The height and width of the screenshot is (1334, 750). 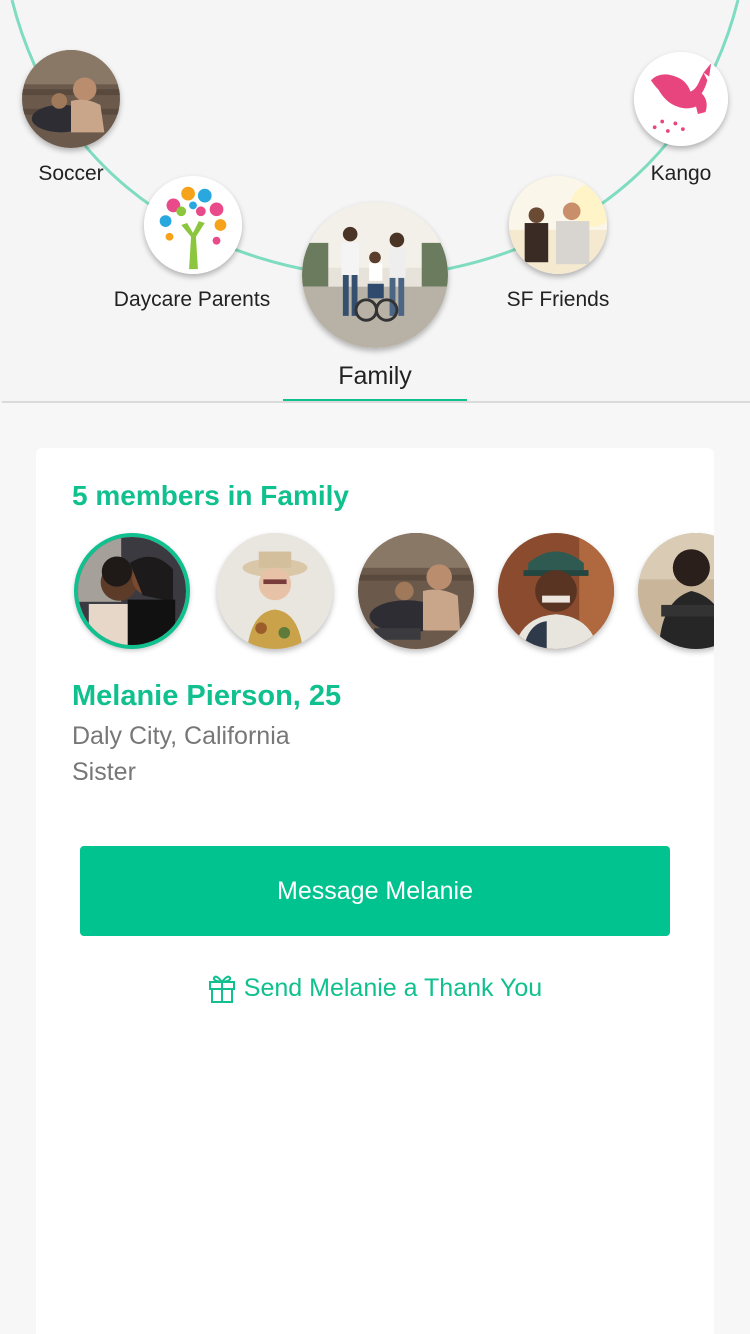 What do you see at coordinates (558, 299) in the screenshot?
I see `group-label-sf-friends: SF Friends` at bounding box center [558, 299].